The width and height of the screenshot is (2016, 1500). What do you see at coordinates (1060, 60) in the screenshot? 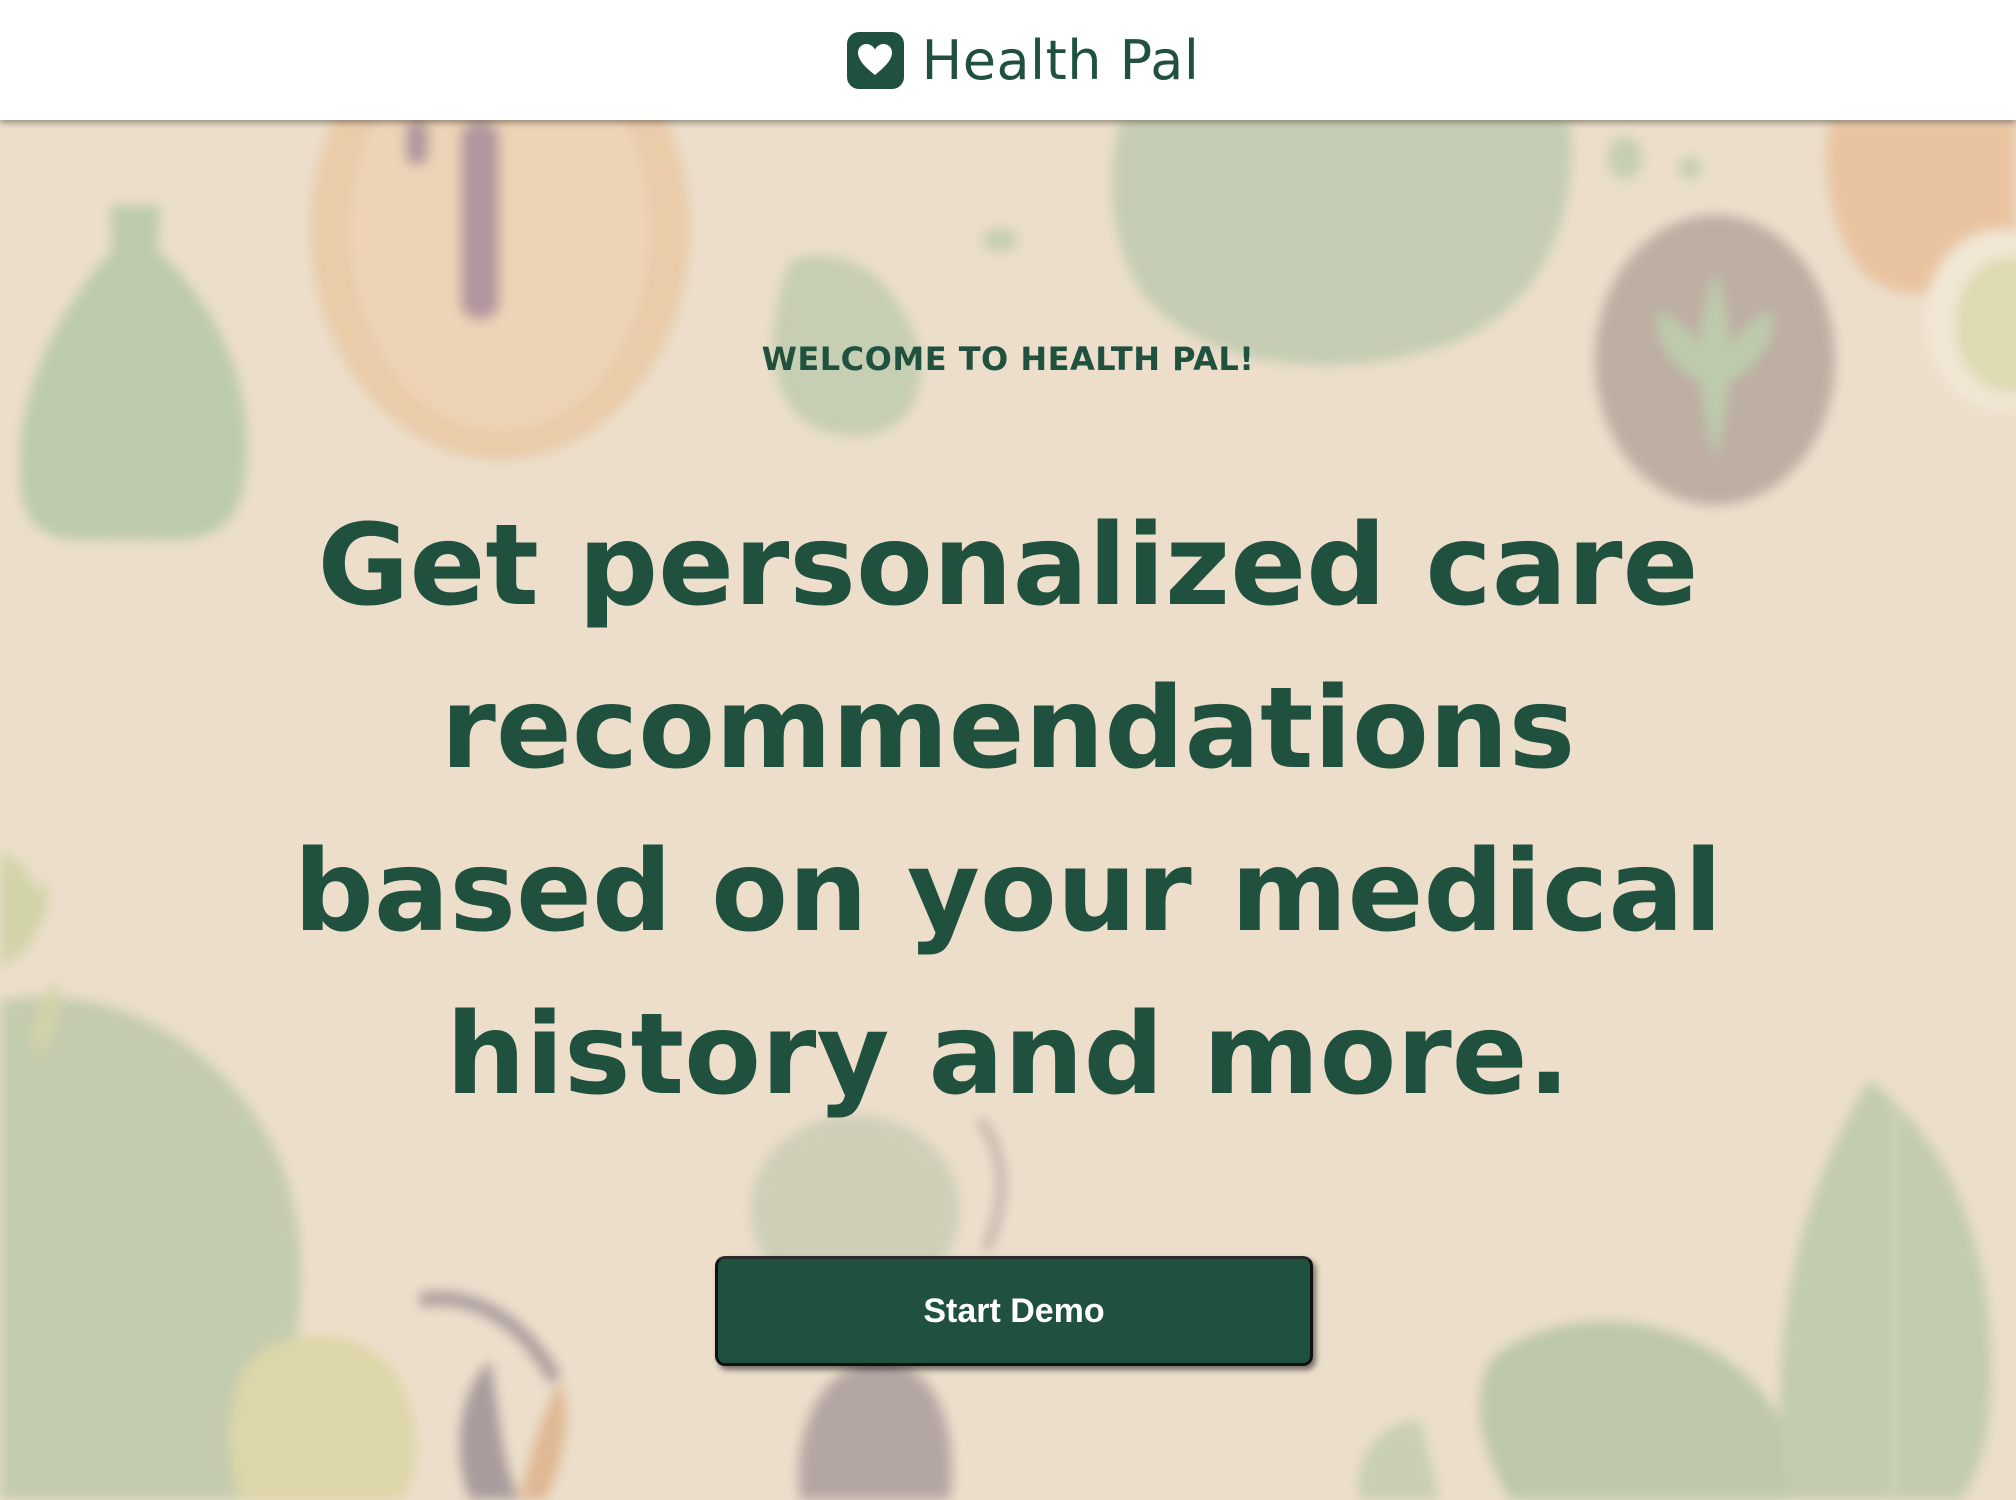
I see `app-name: Health Pal` at bounding box center [1060, 60].